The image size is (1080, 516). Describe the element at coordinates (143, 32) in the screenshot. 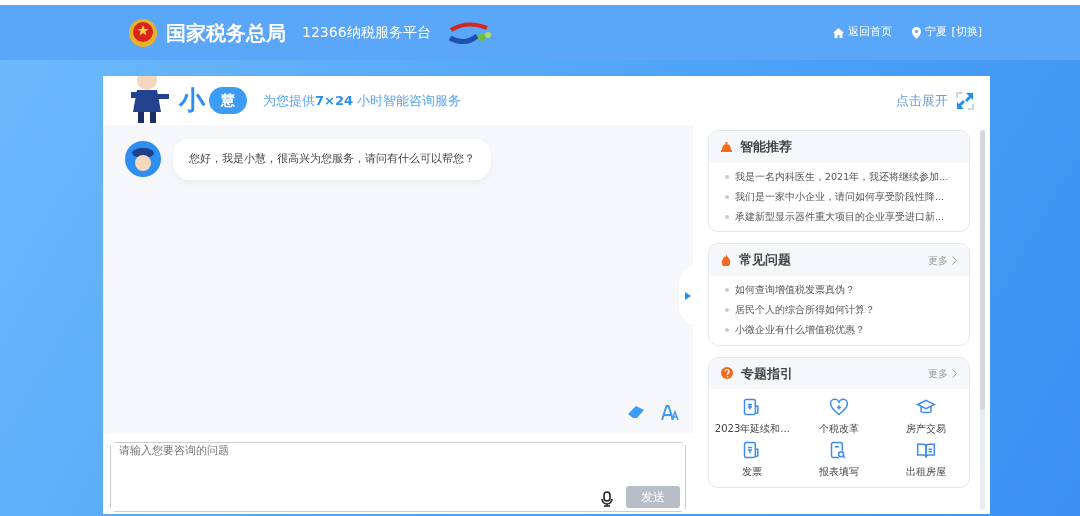

I see `emblem-icon` at that location.